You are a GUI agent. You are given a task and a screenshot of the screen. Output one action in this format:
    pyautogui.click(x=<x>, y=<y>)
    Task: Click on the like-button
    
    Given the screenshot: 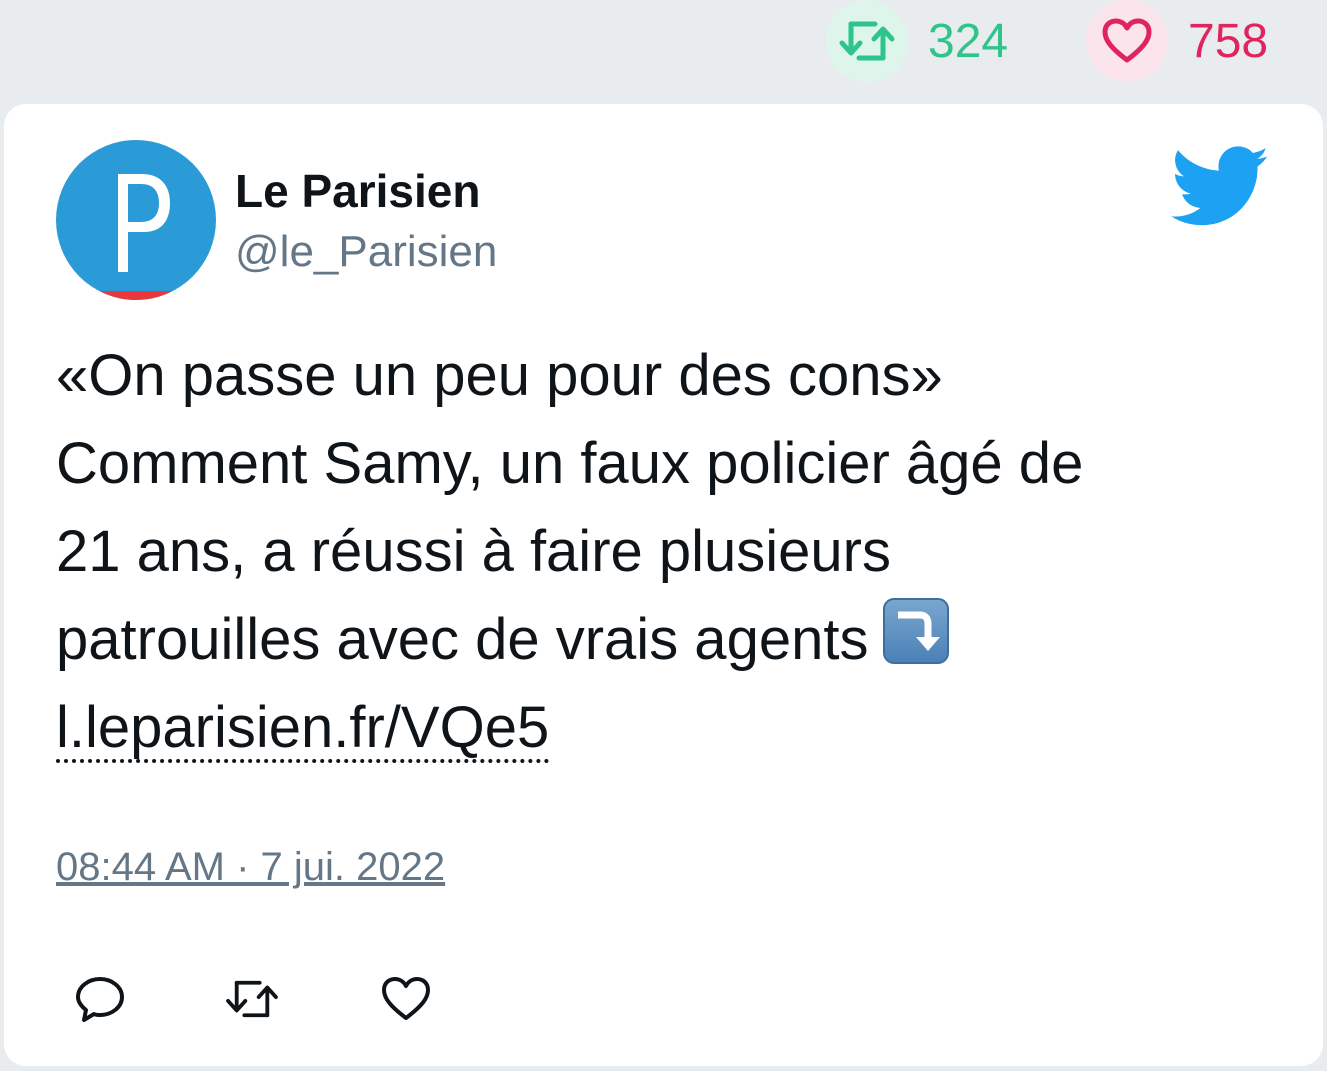 What is the action you would take?
    pyautogui.click(x=406, y=999)
    